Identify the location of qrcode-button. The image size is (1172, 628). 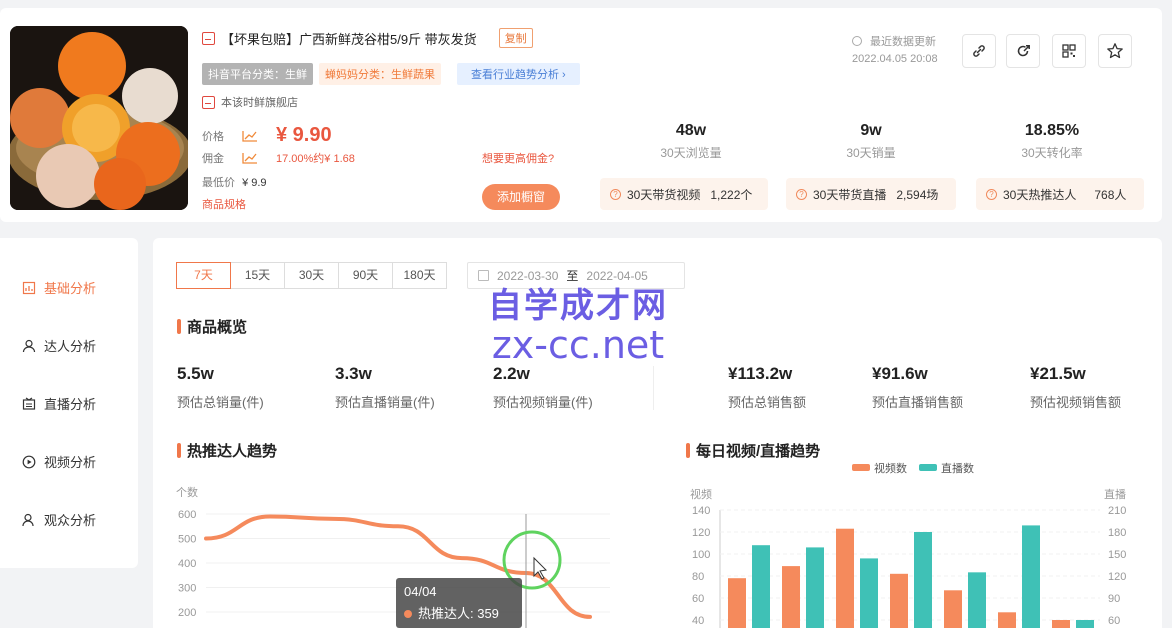
(1069, 51).